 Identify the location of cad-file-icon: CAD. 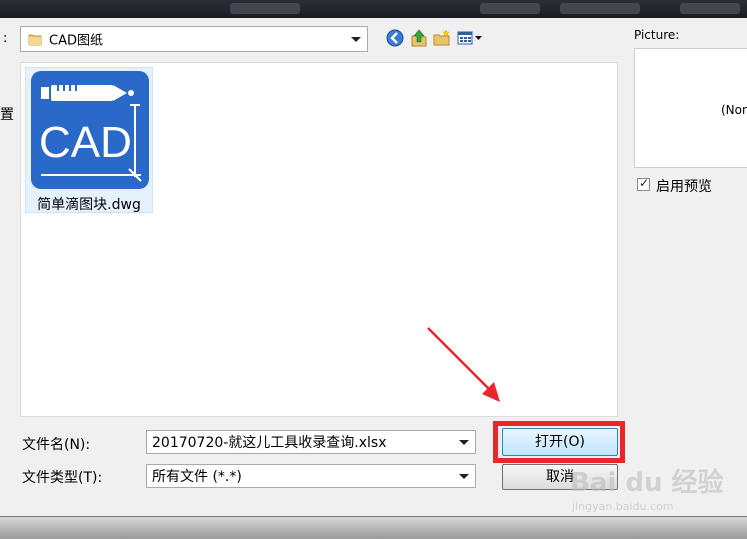
(90, 130).